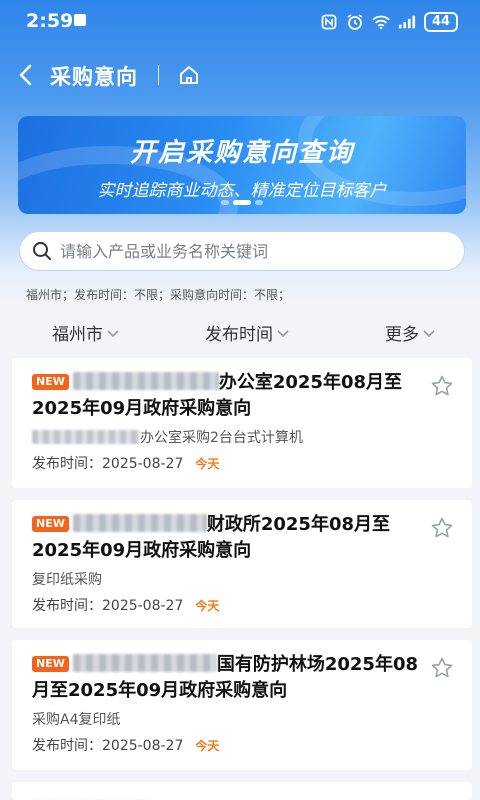  Describe the element at coordinates (158, 295) in the screenshot. I see `filter-summary: 福州市；发布时间：不限；采购意向时间：不限；` at that location.